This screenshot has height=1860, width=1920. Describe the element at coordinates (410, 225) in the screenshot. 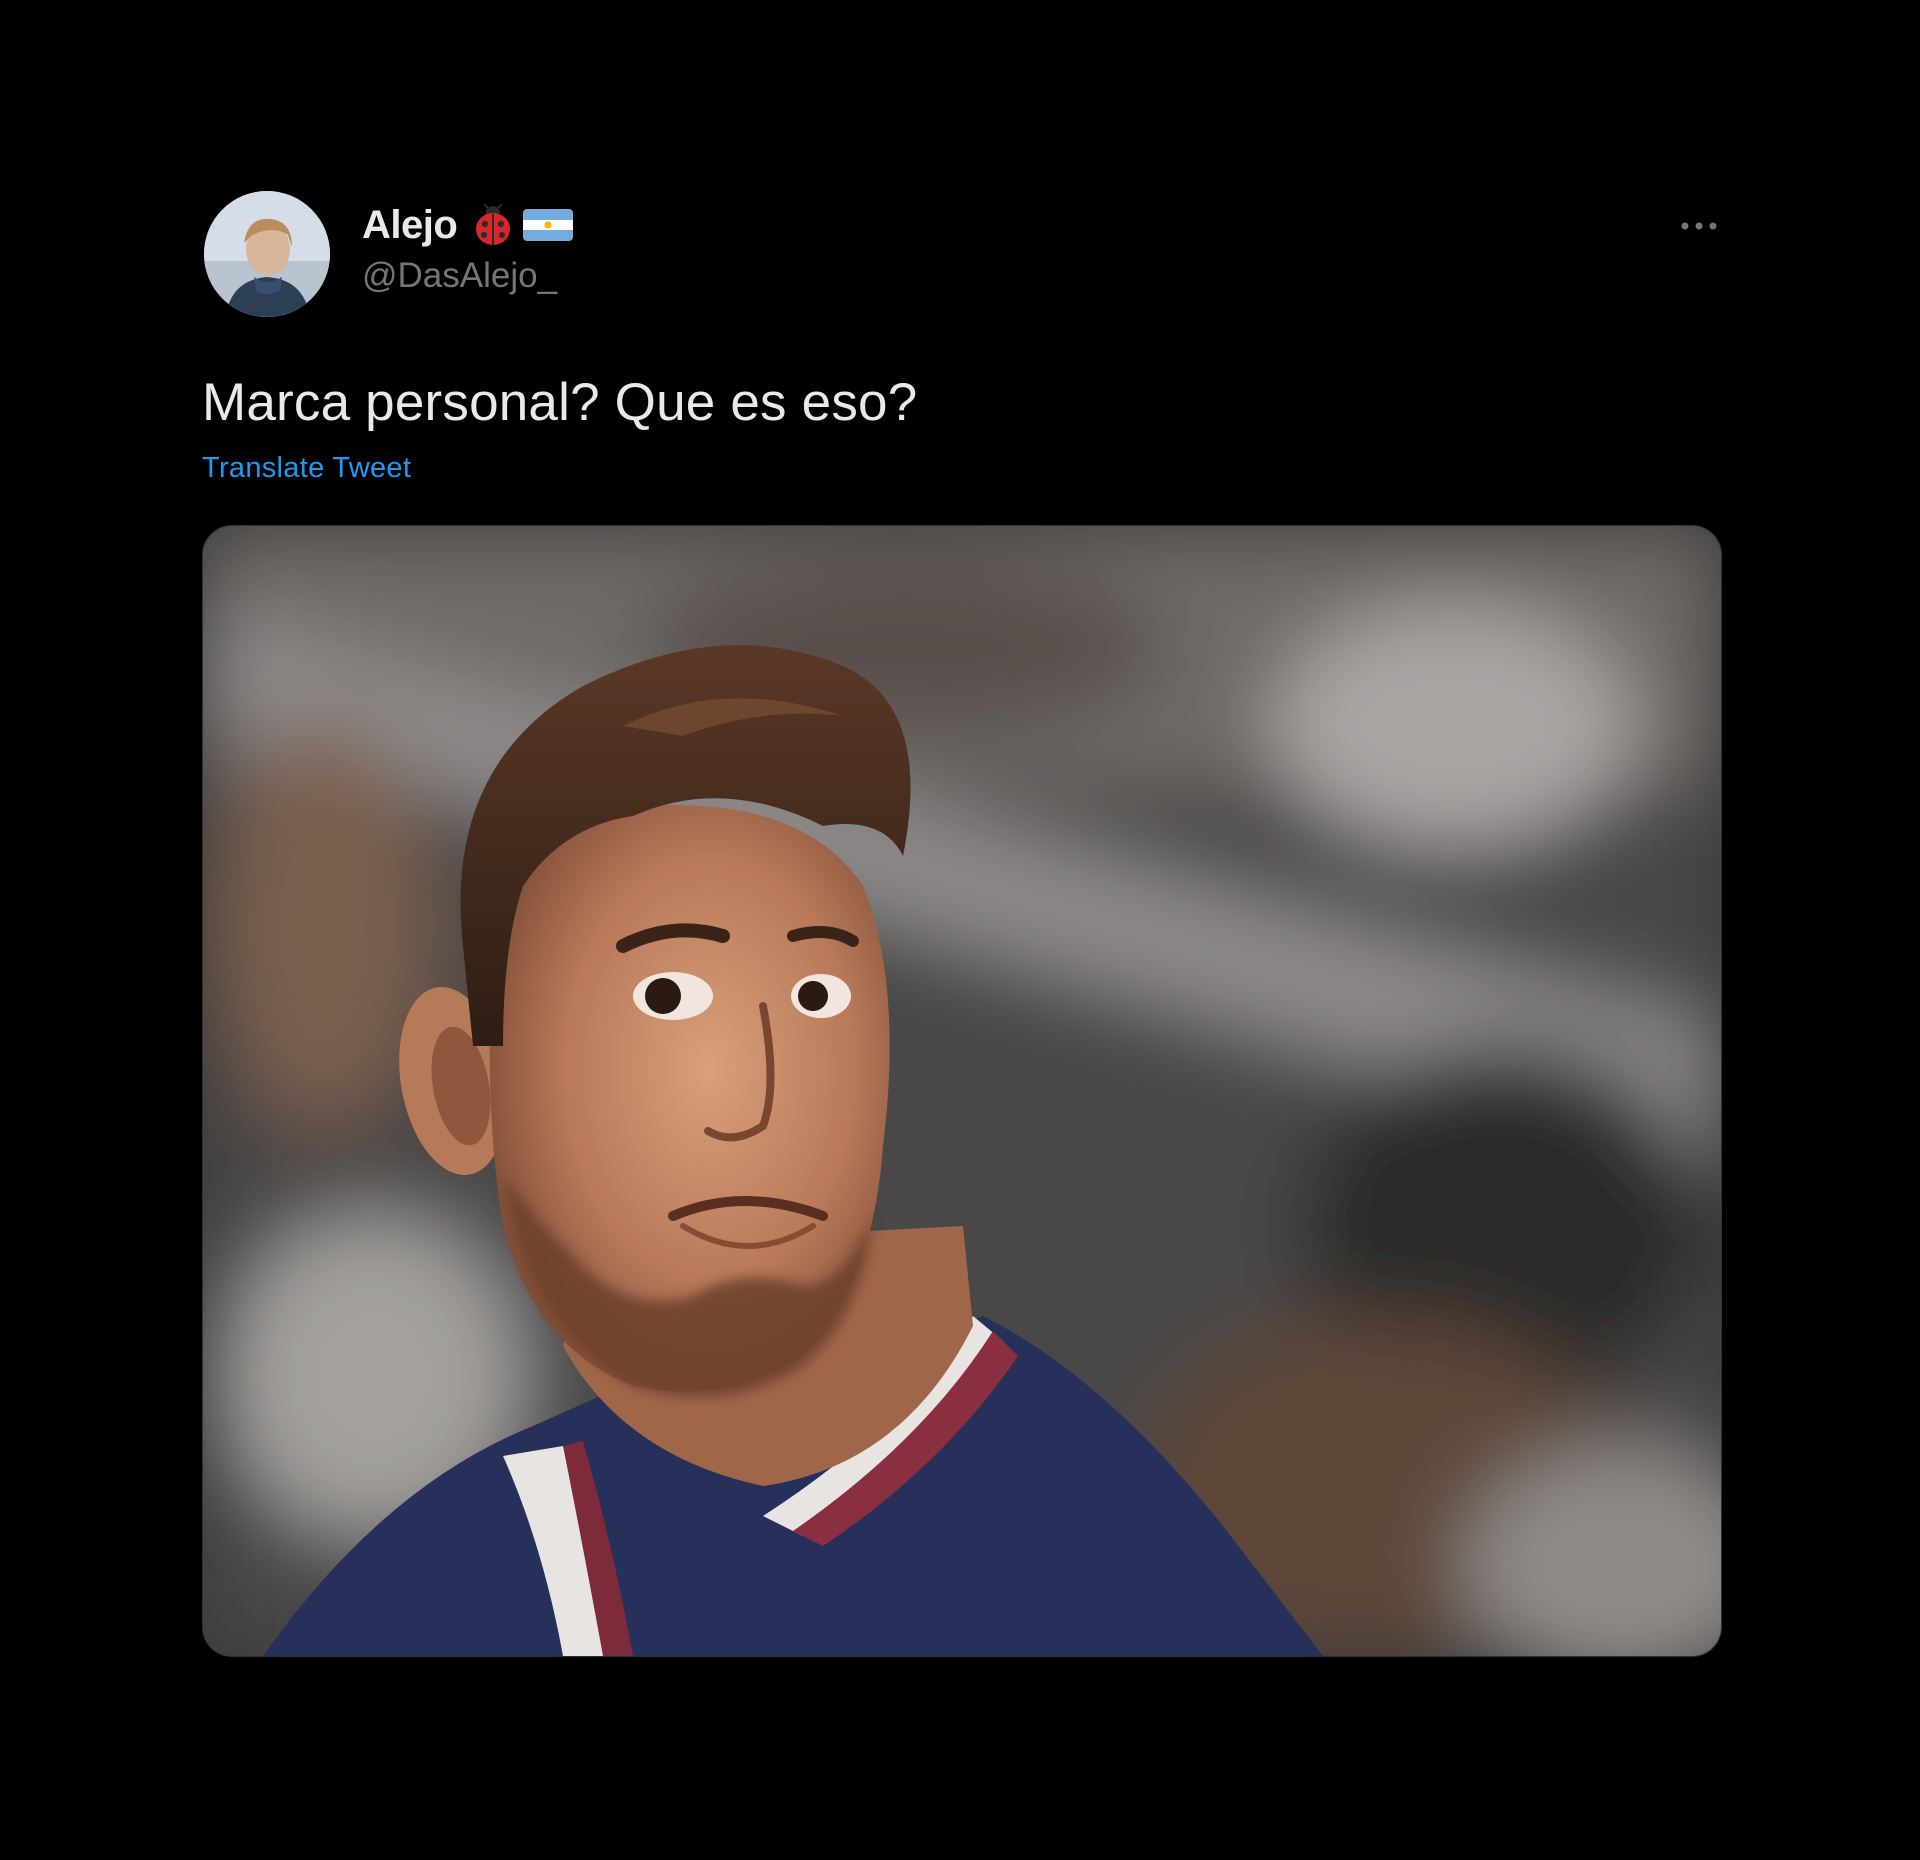

I see `author-display-name: Alejo` at that location.